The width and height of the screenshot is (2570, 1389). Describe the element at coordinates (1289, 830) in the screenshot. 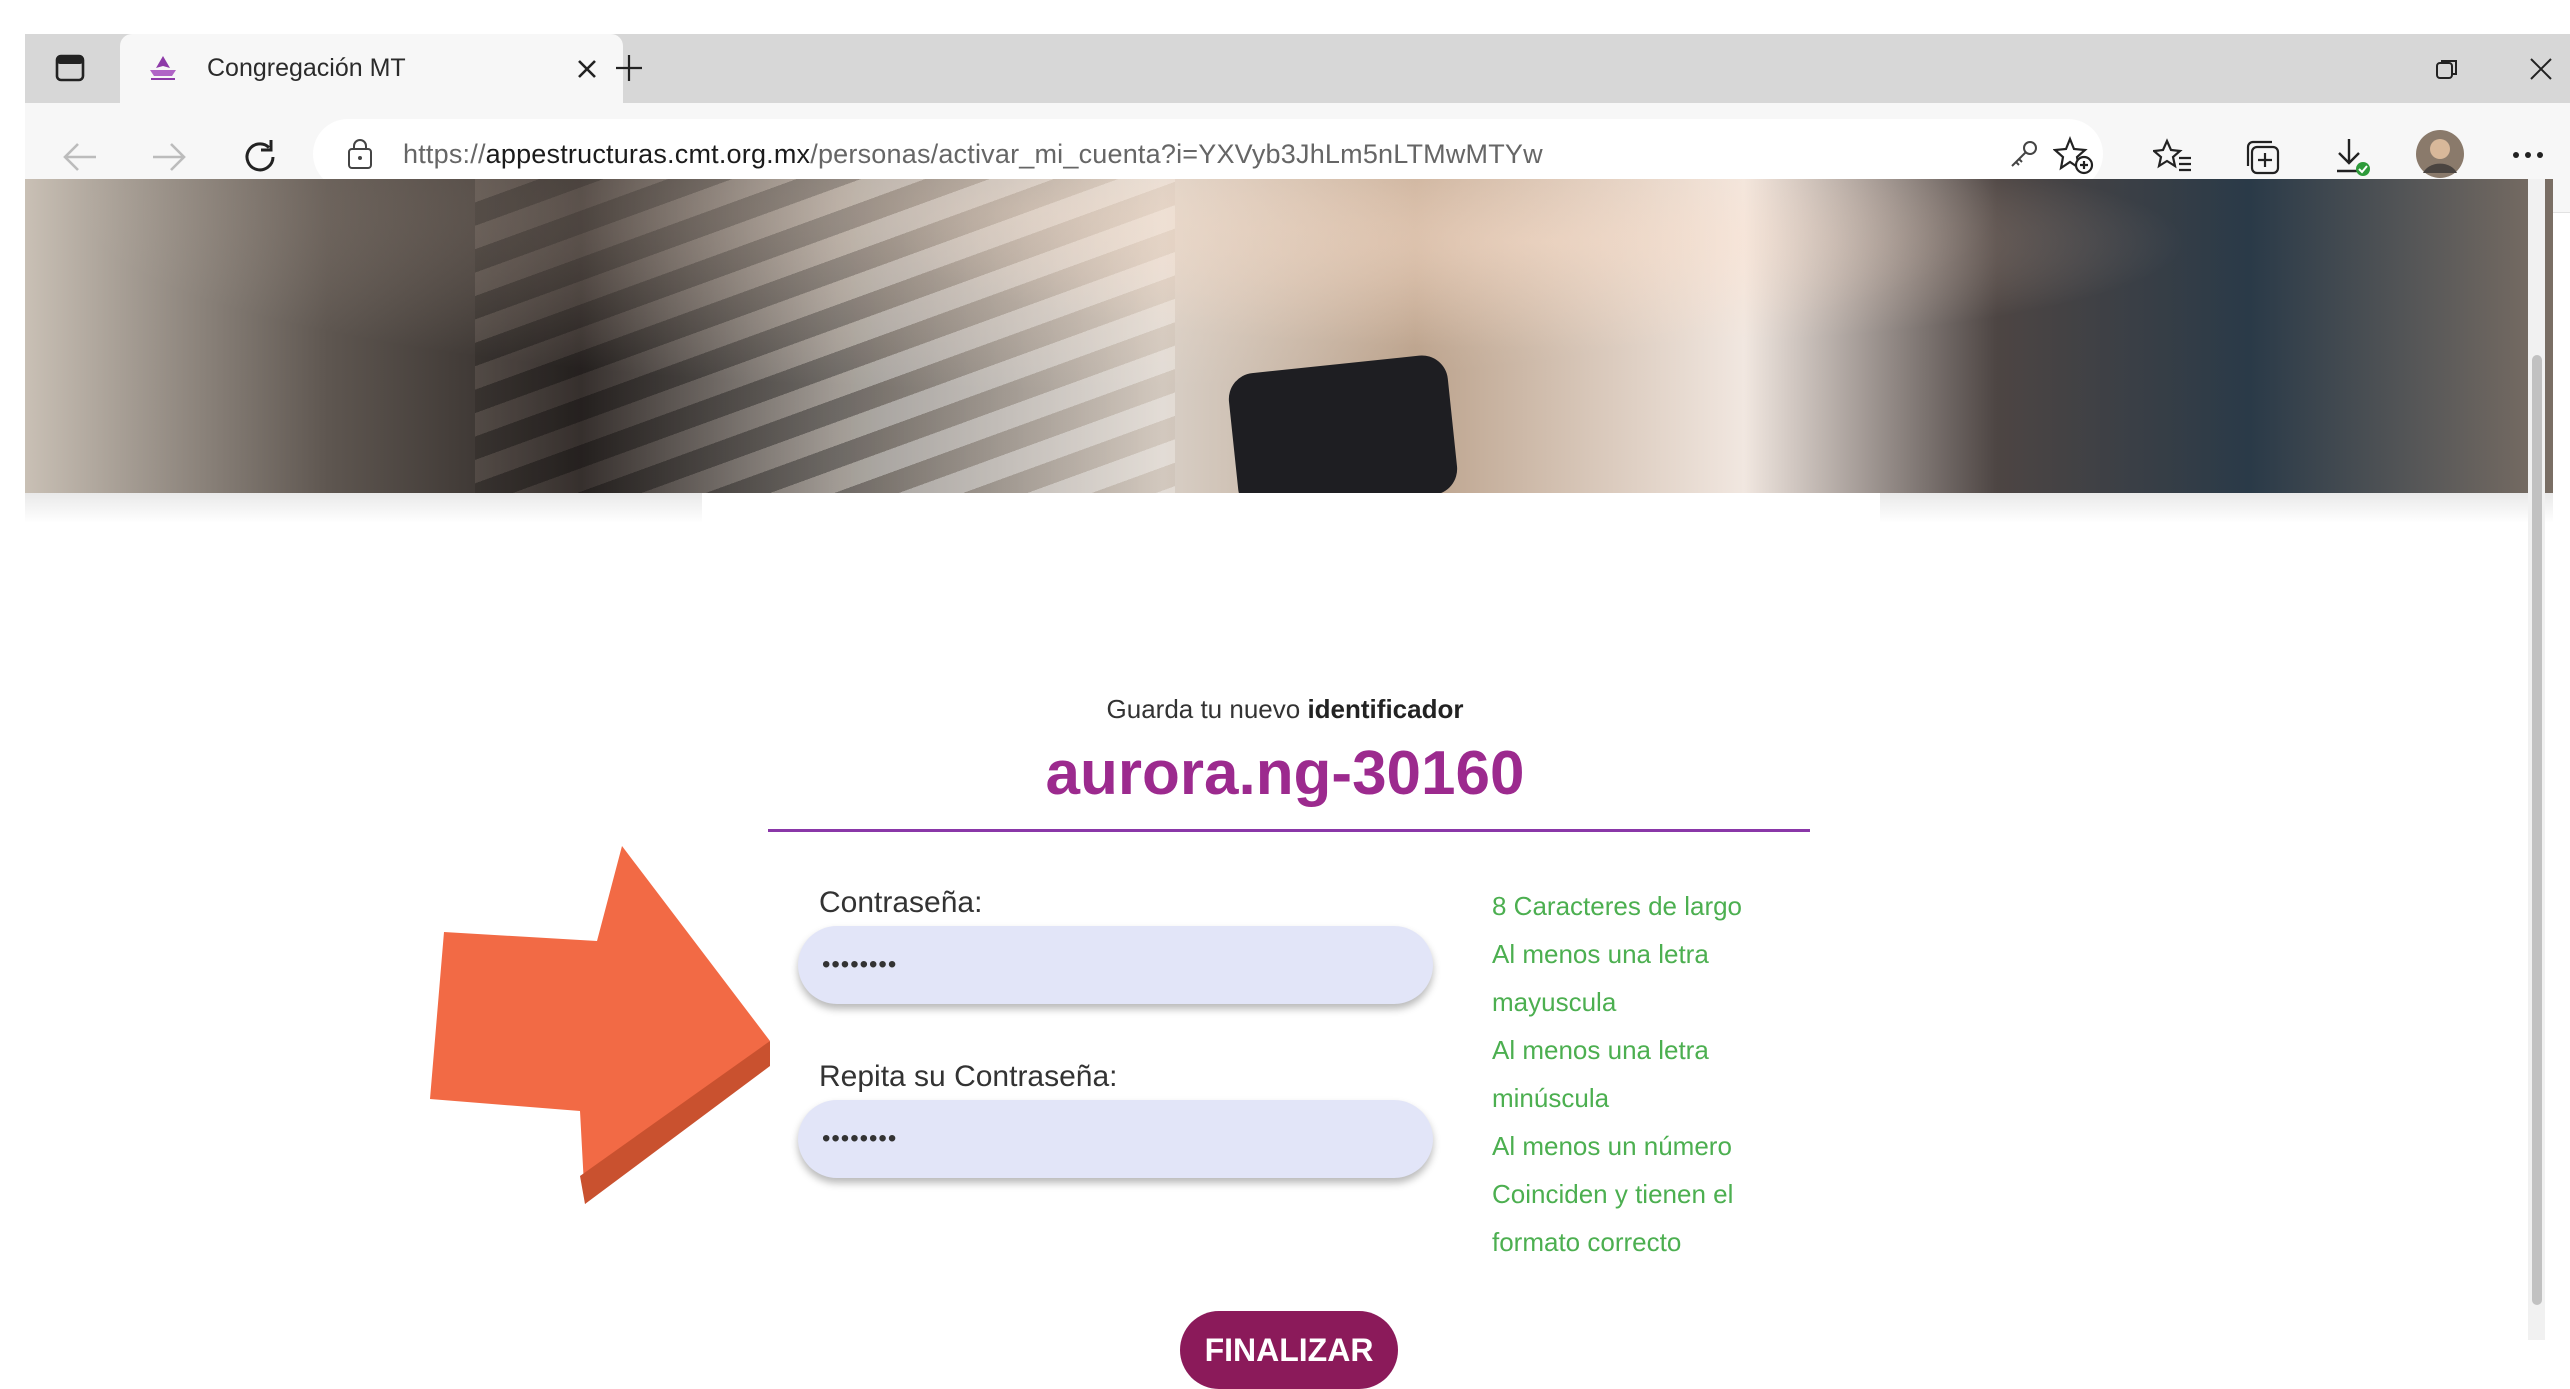

I see `identifier-divider` at that location.